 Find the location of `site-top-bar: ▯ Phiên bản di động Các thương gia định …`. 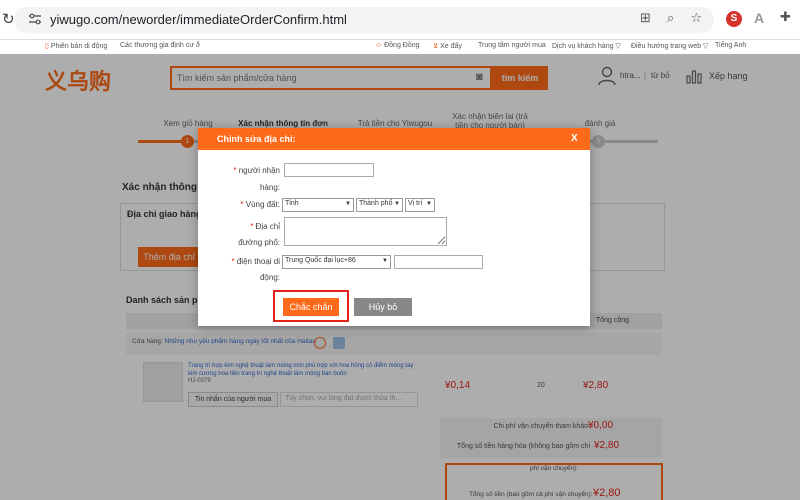

site-top-bar: ▯ Phiên bản di động Các thương gia định … is located at coordinates (400, 47).